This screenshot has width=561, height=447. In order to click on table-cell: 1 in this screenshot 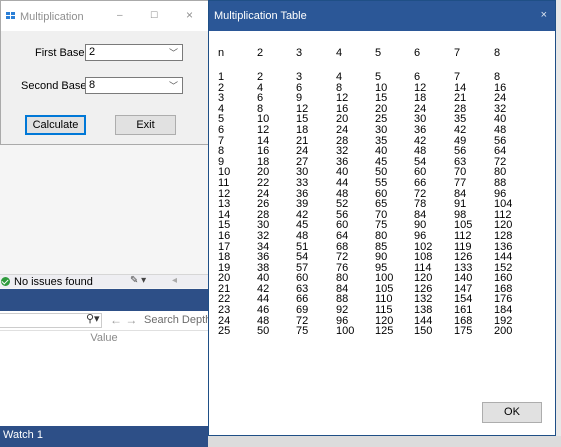, I will do `click(221, 77)`.